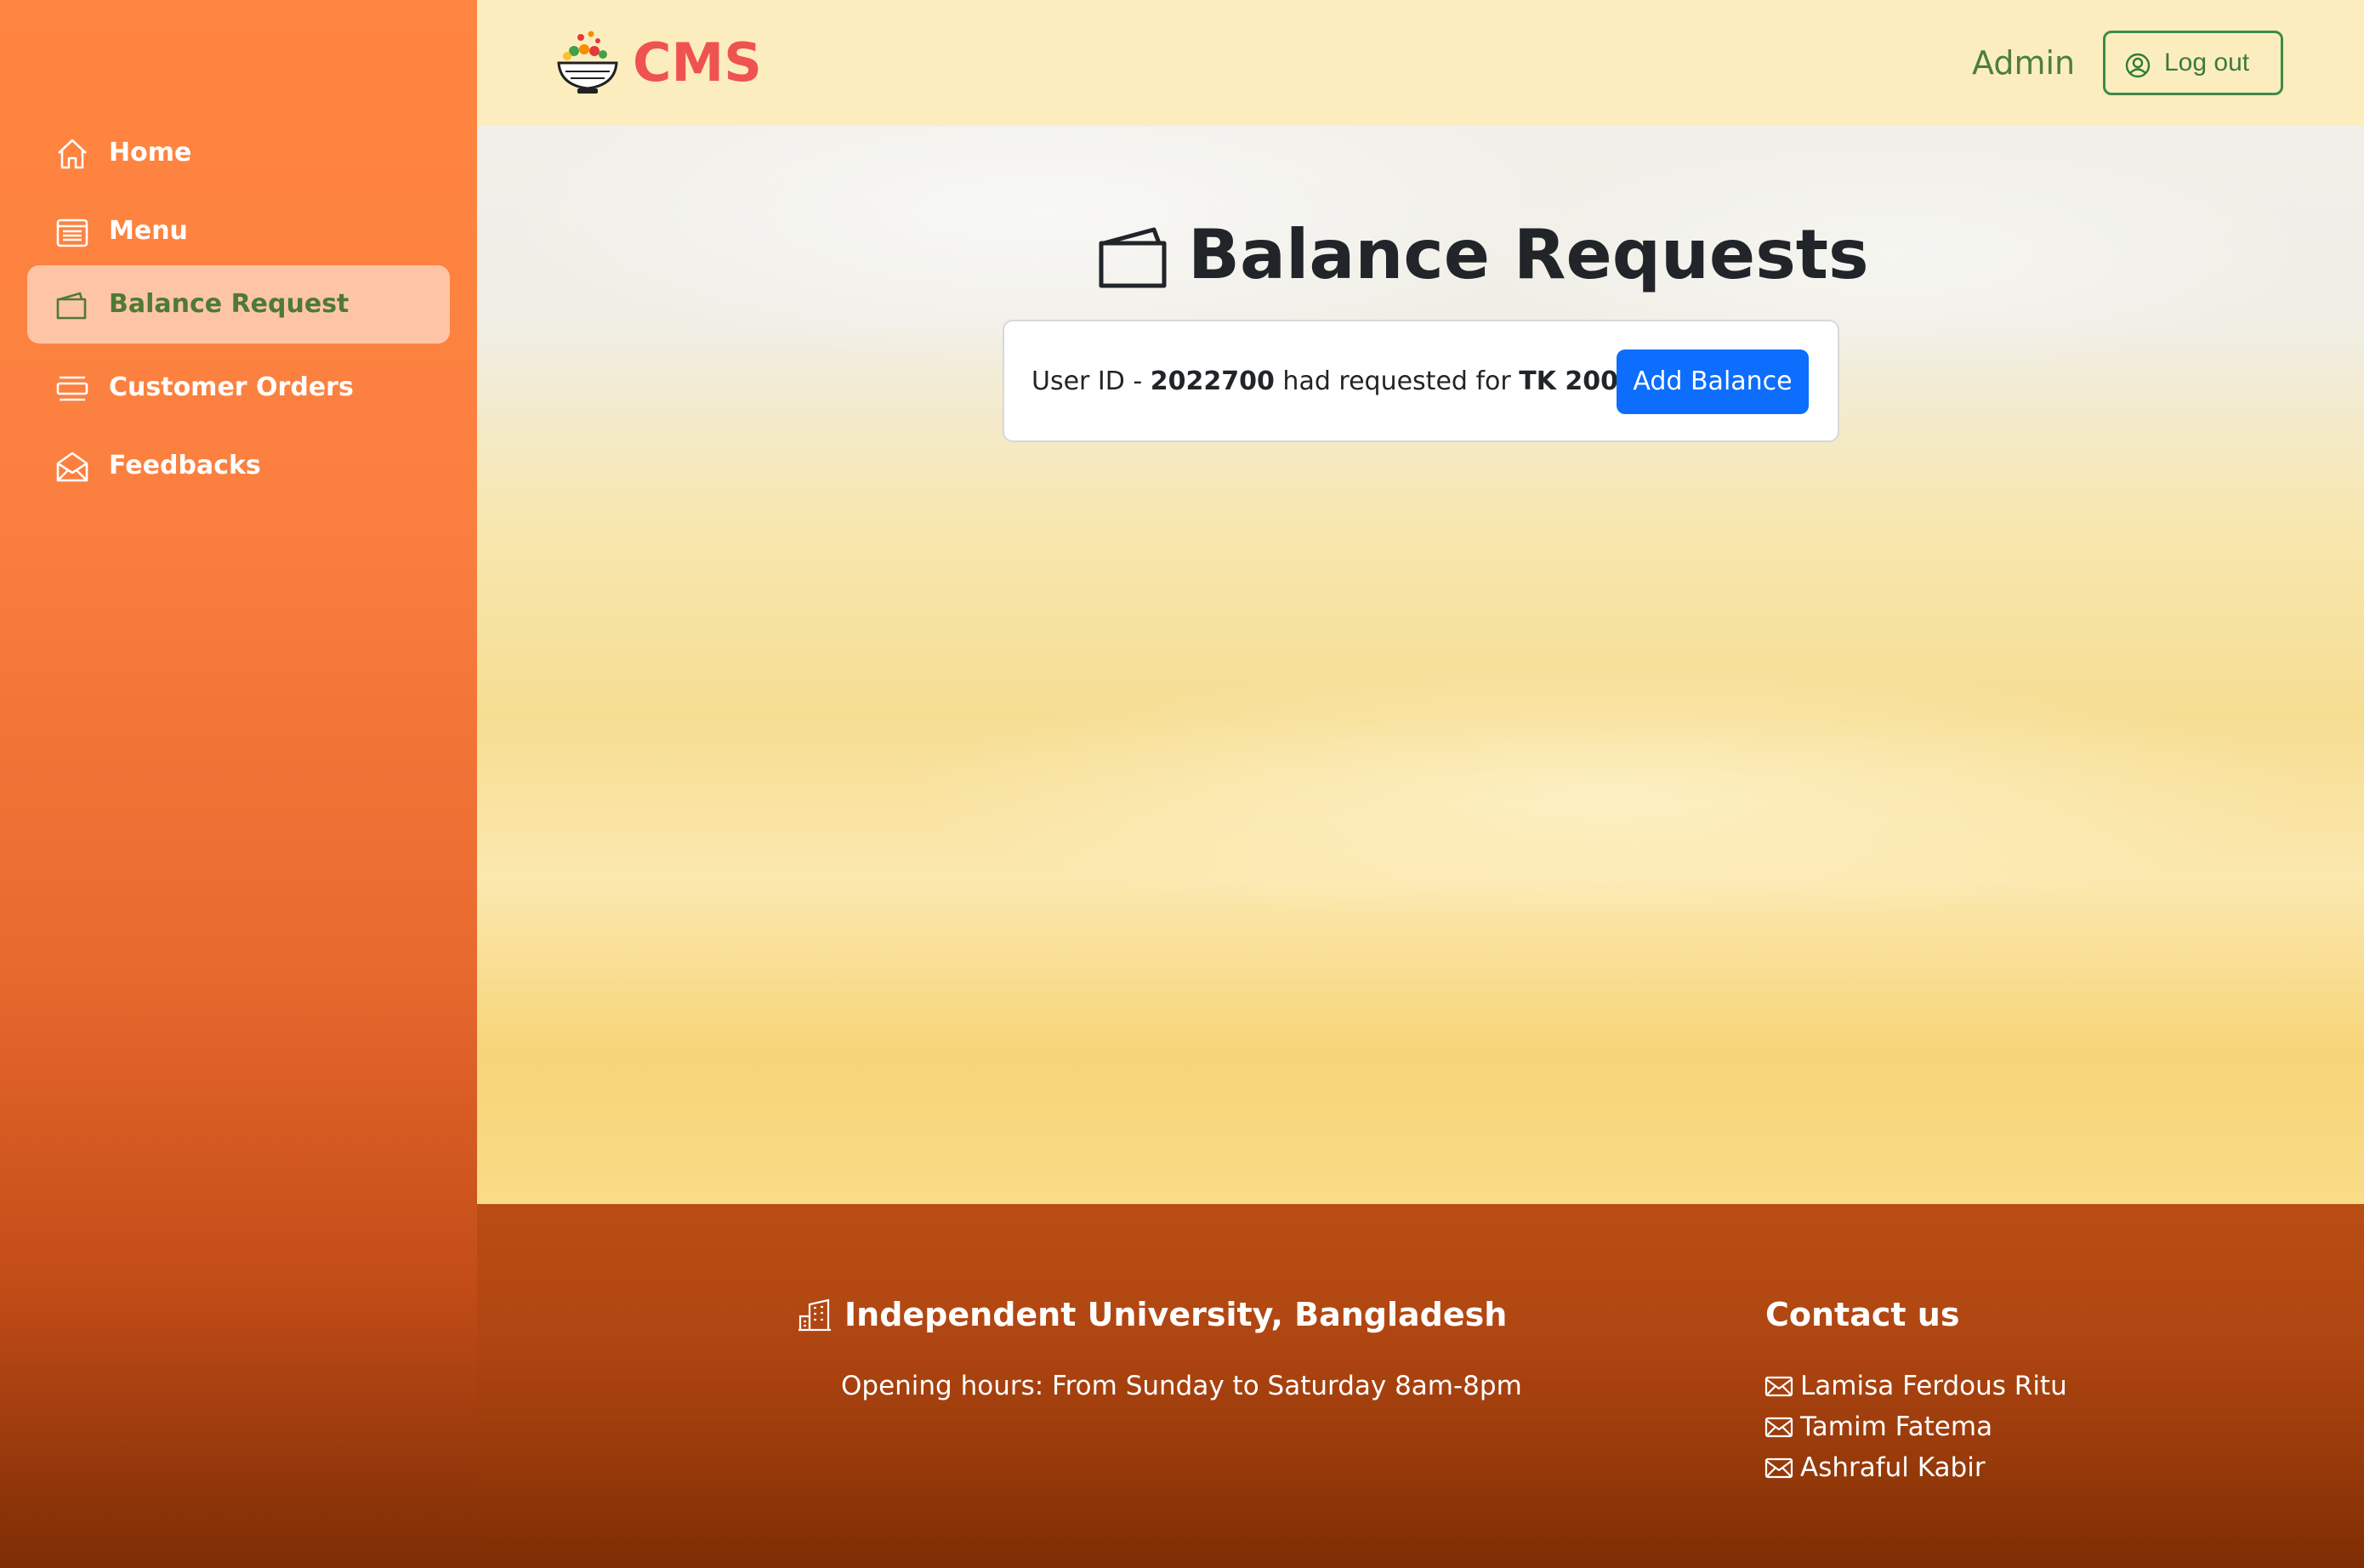  Describe the element at coordinates (815, 1315) in the screenshot. I see `building-icon` at that location.